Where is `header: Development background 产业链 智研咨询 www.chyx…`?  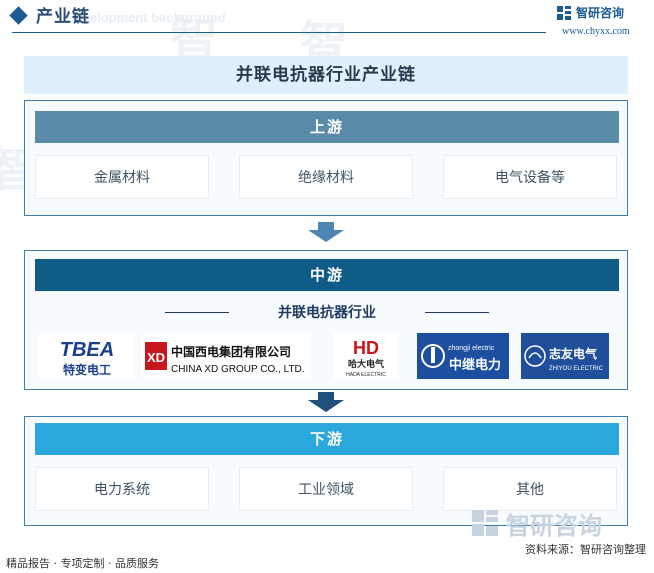 header: Development background 产业链 智研咨询 www.chyx… is located at coordinates (327, 20).